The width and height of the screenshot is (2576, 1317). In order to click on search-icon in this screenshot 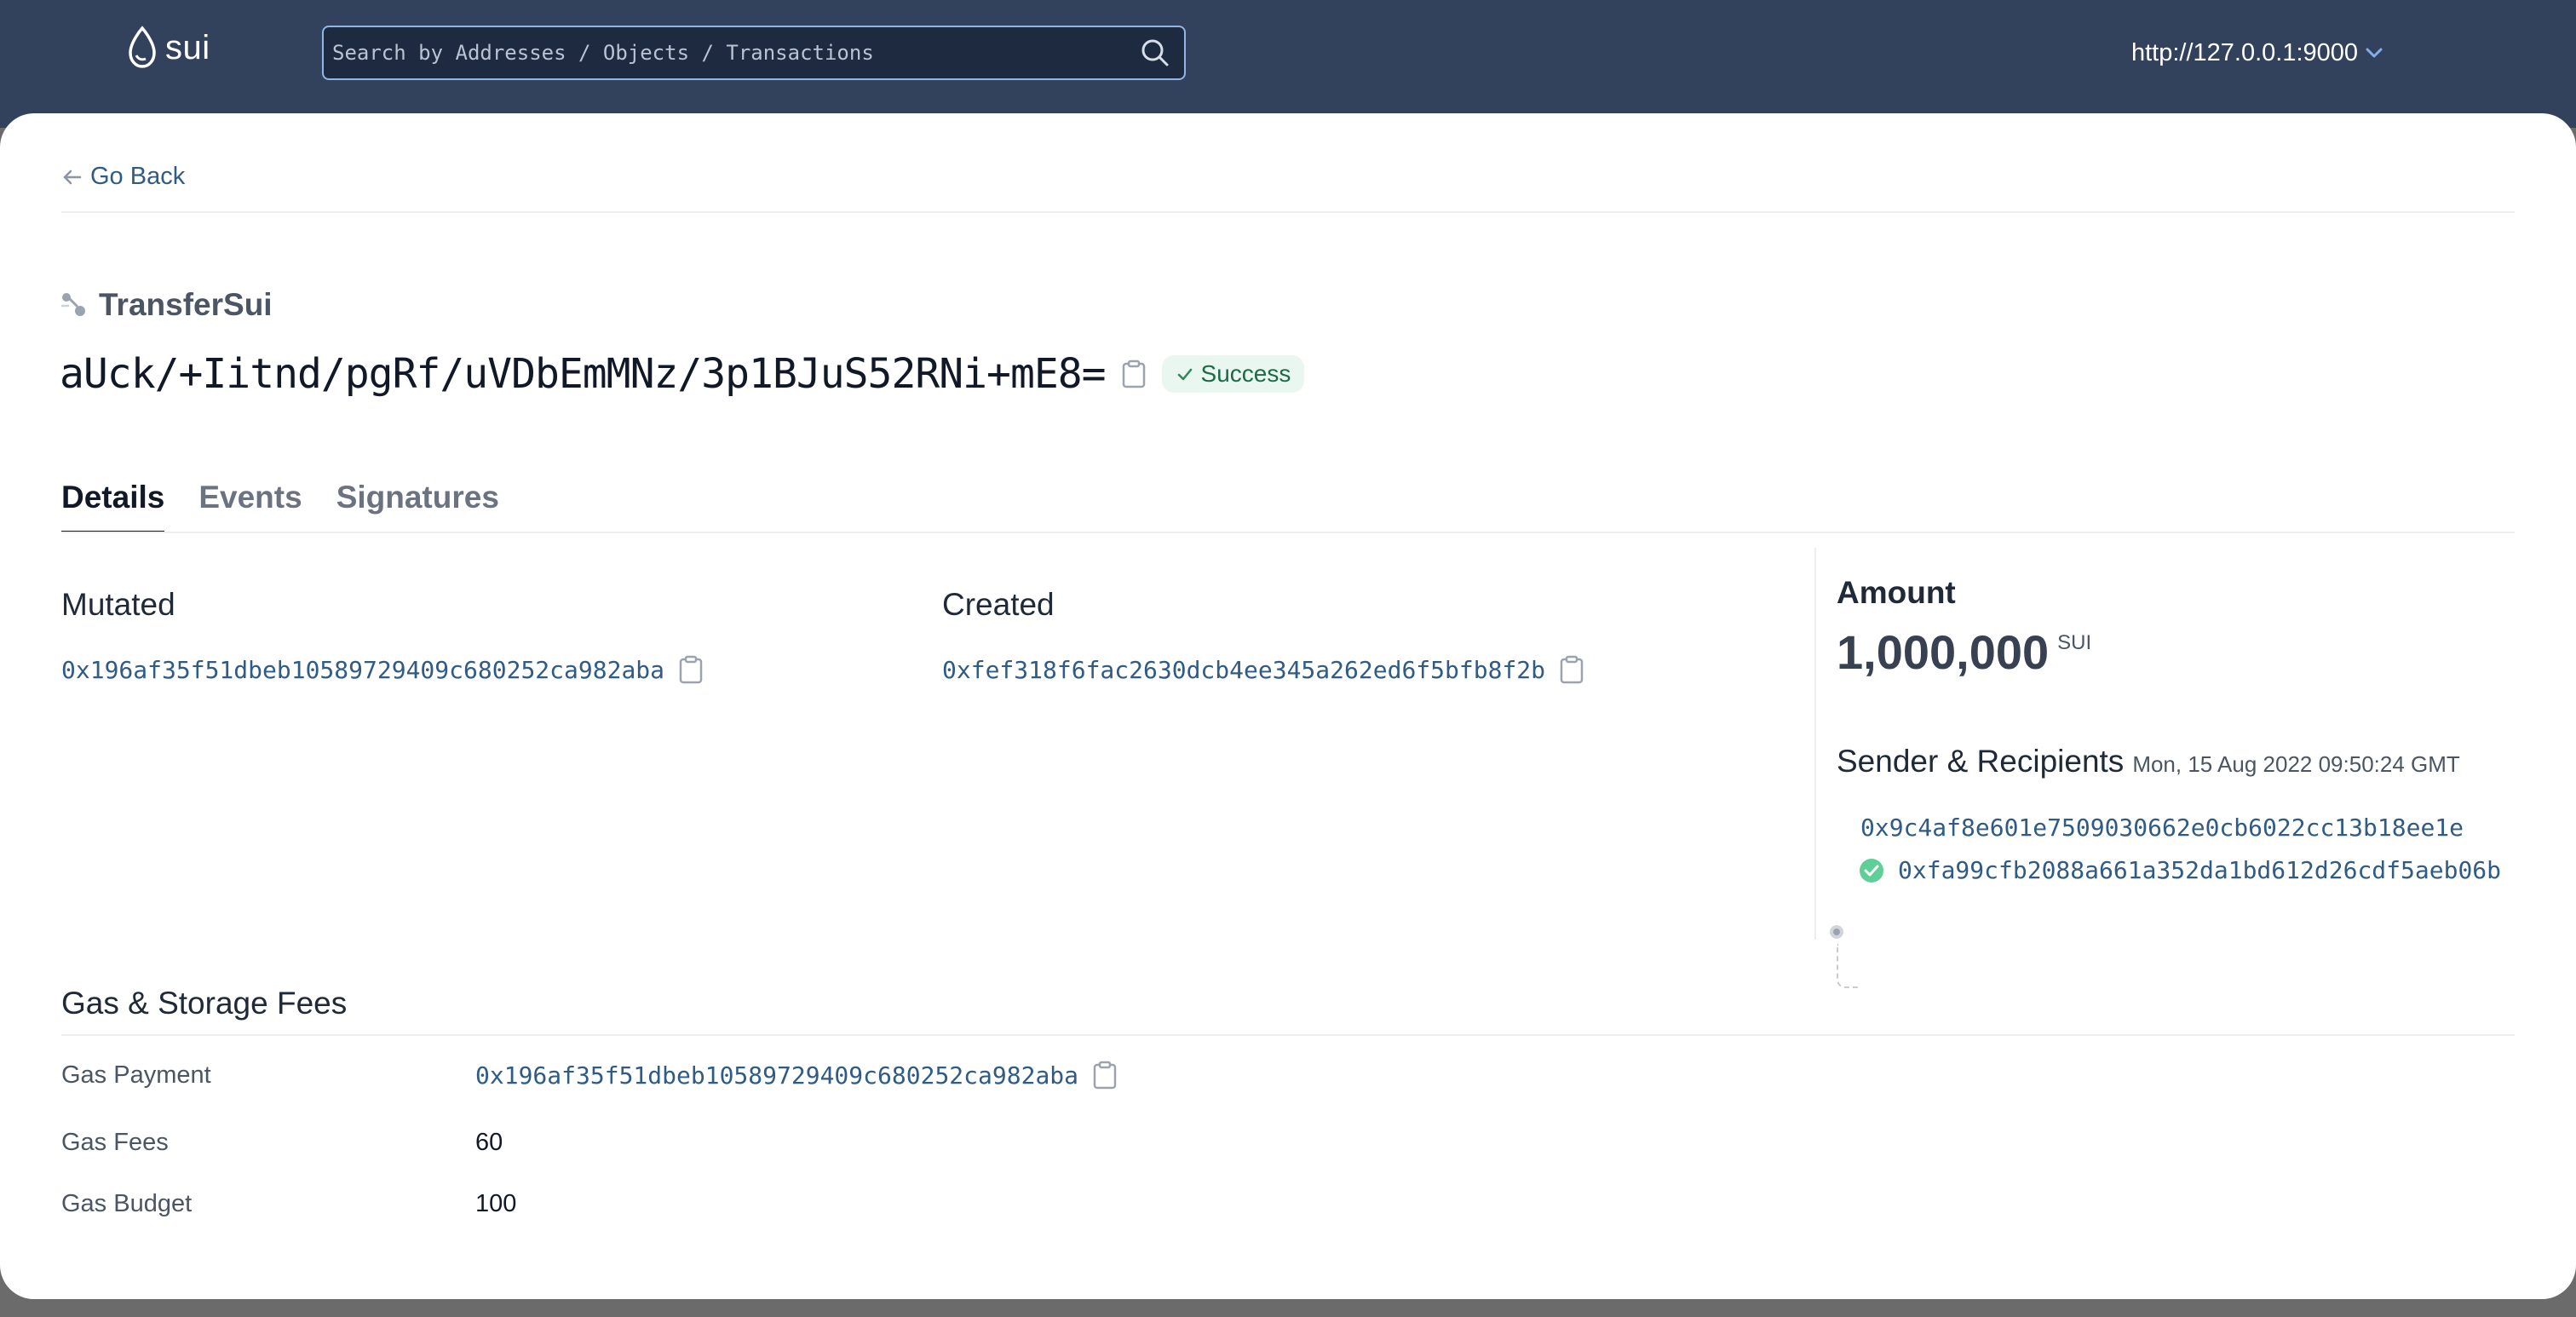, I will do `click(1155, 53)`.